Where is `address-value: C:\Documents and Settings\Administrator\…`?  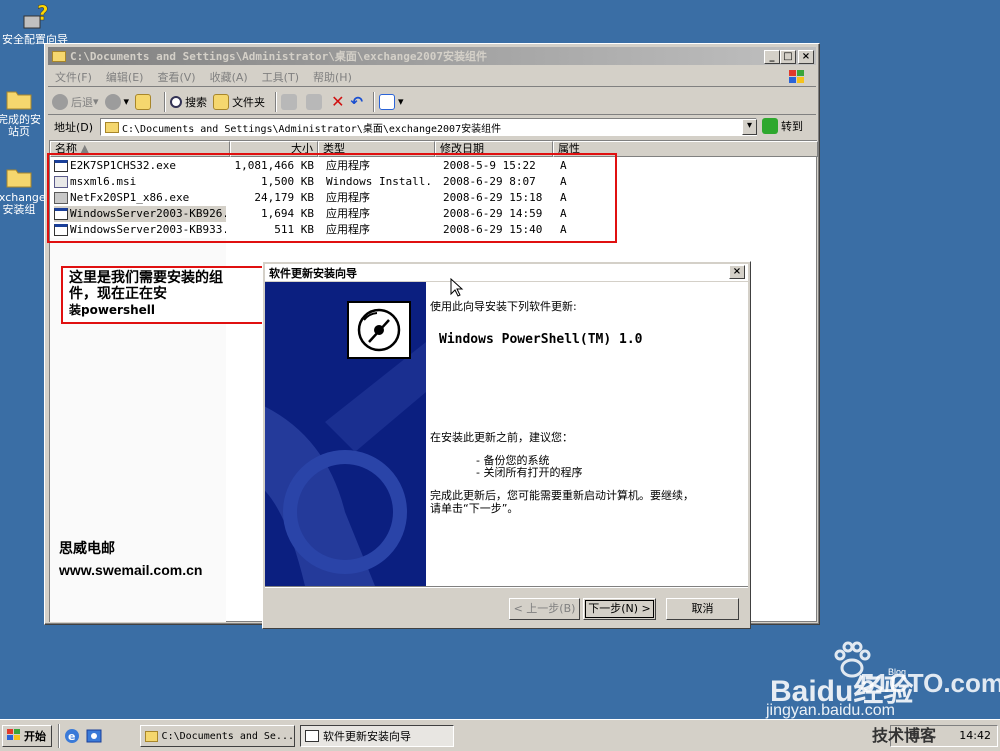 address-value: C:\Documents and Settings\Administrator\… is located at coordinates (312, 129).